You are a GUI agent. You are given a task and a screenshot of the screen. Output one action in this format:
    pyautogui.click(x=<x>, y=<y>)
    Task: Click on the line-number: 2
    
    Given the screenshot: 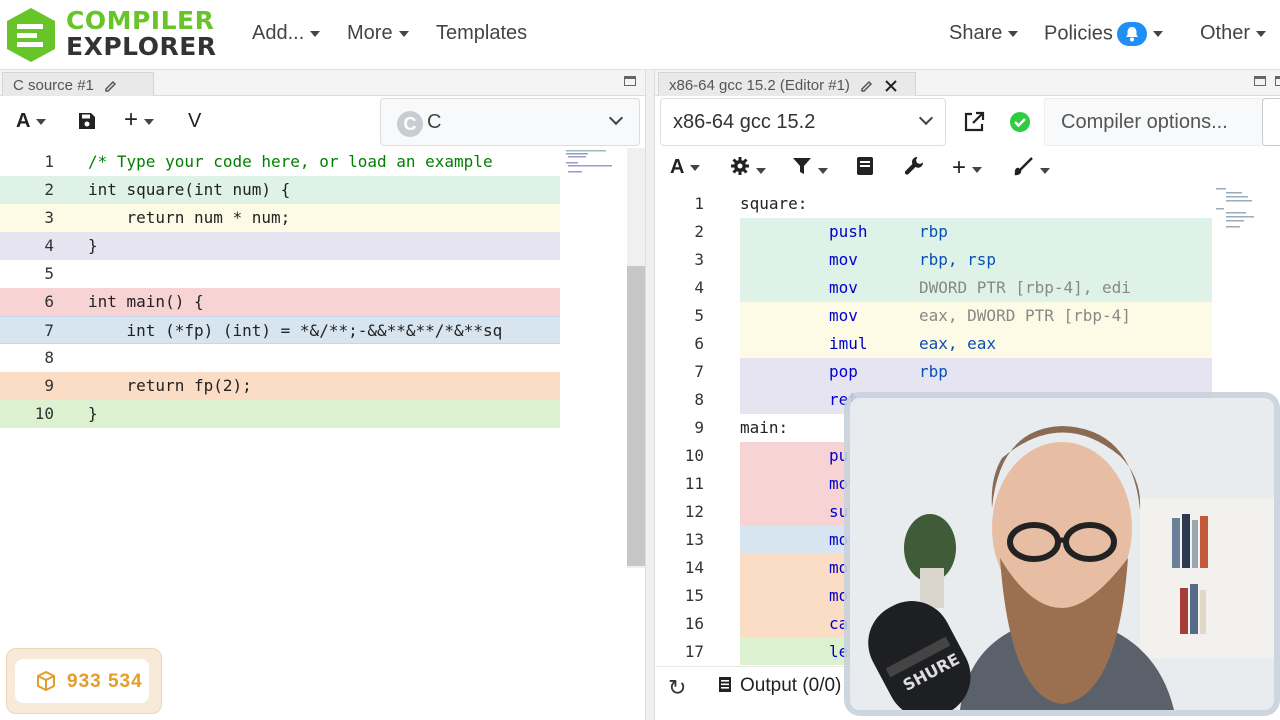 What is the action you would take?
    pyautogui.click(x=49, y=189)
    